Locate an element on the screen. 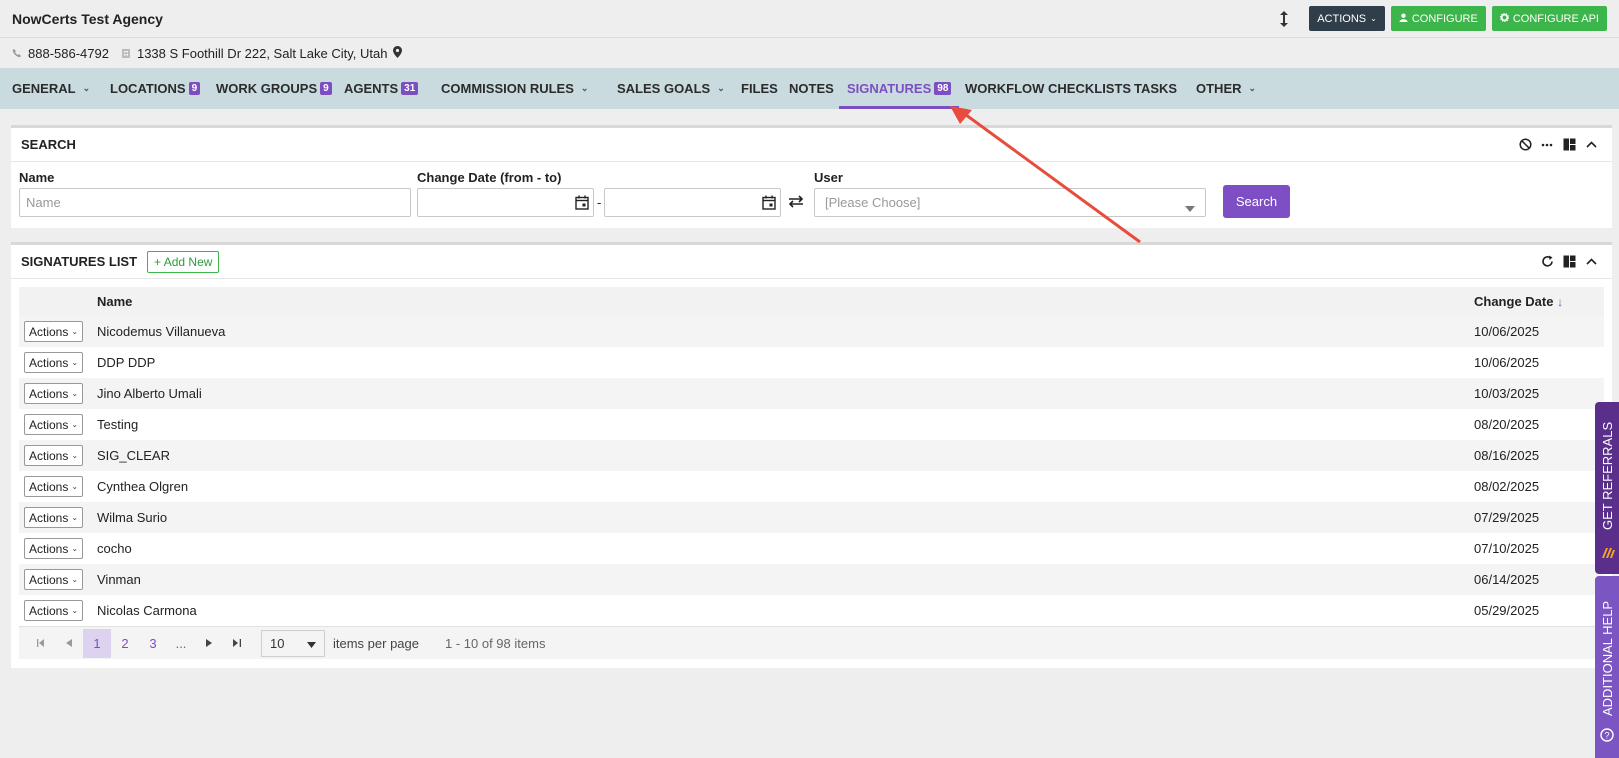 The image size is (1619, 758). swap-dates-icon is located at coordinates (796, 202).